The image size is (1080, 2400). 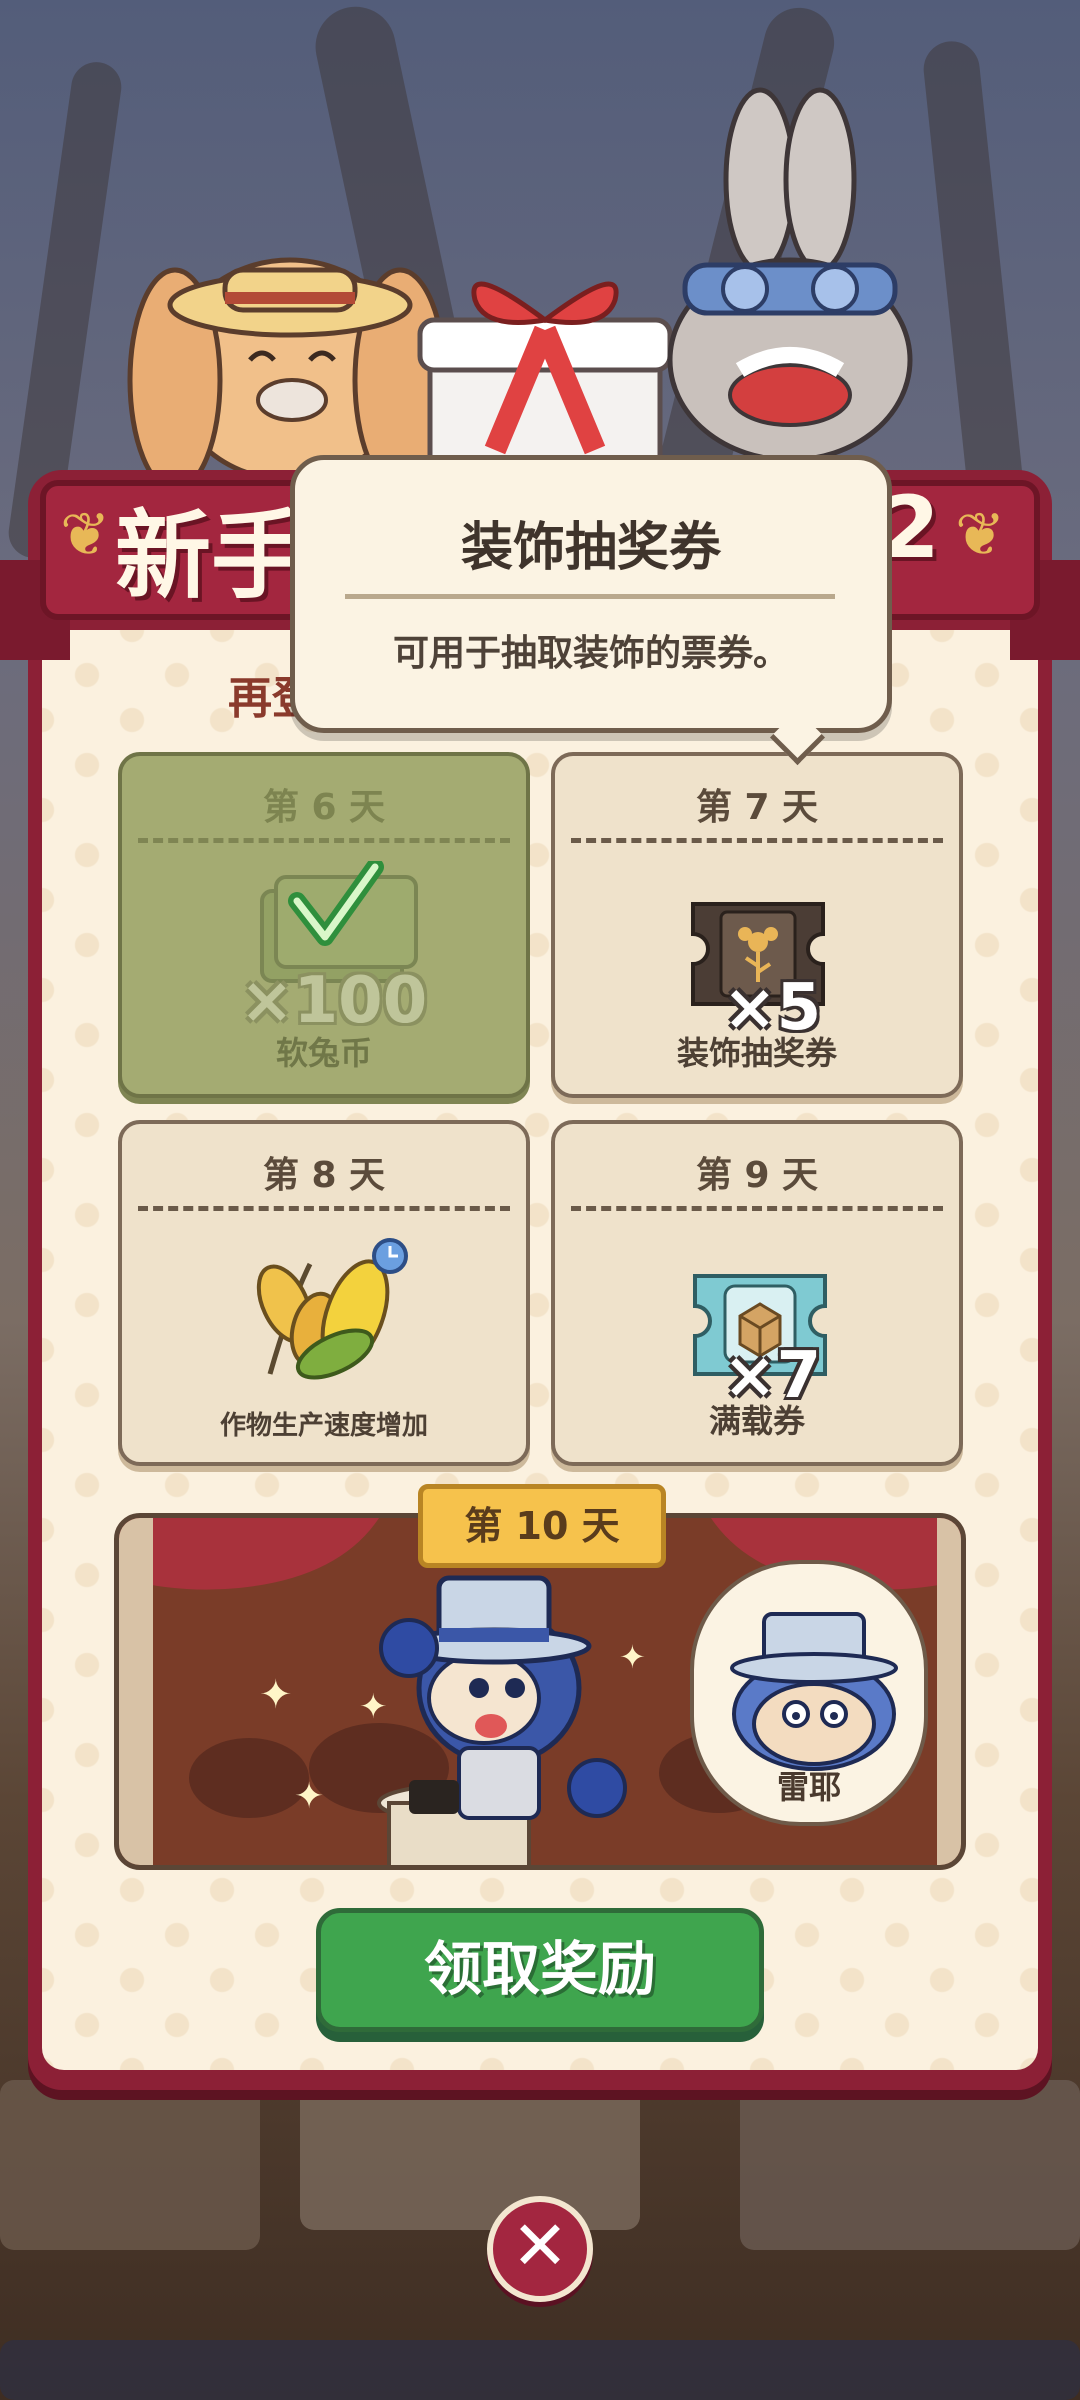 I want to click on reward-name: 作物生产速度增加, so click(x=323, y=1426).